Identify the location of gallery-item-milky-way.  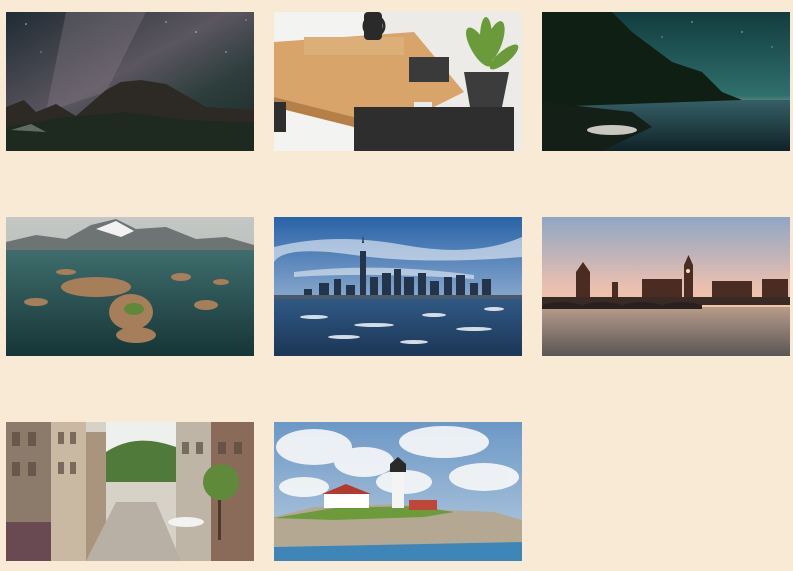
(130, 81).